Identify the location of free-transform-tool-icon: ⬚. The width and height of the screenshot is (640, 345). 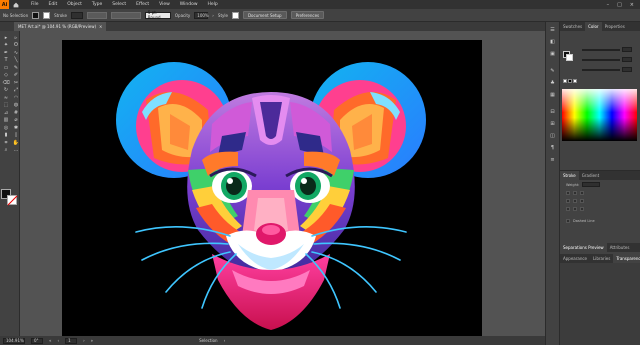
(6, 106).